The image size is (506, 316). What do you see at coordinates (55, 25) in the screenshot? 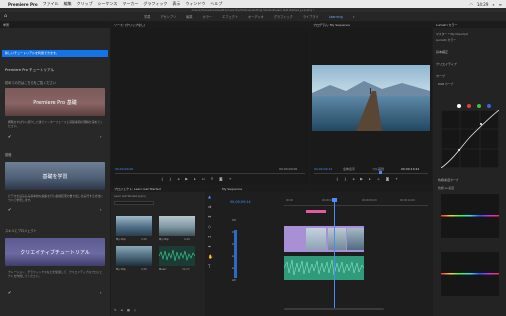
I see `learn-panel-title: 学習` at bounding box center [55, 25].